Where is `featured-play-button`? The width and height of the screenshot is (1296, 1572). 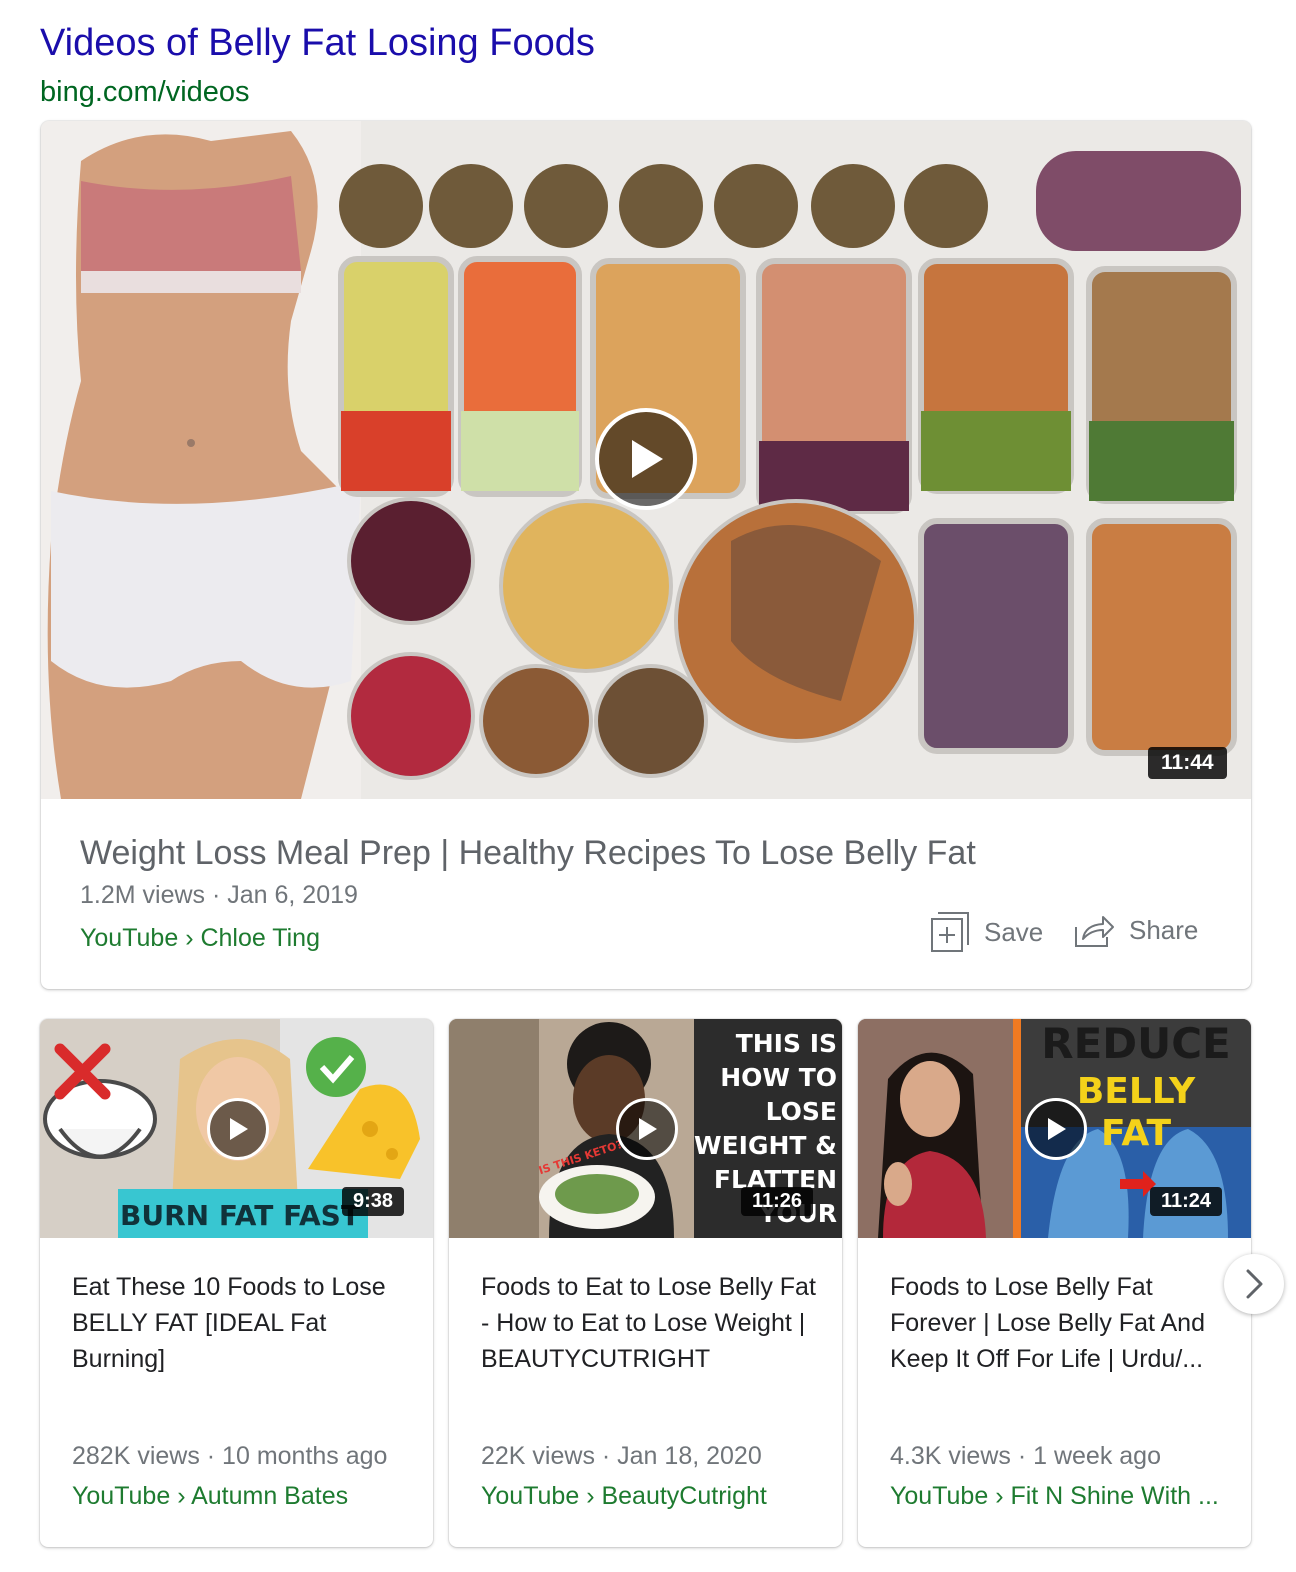
featured-play-button is located at coordinates (646, 459).